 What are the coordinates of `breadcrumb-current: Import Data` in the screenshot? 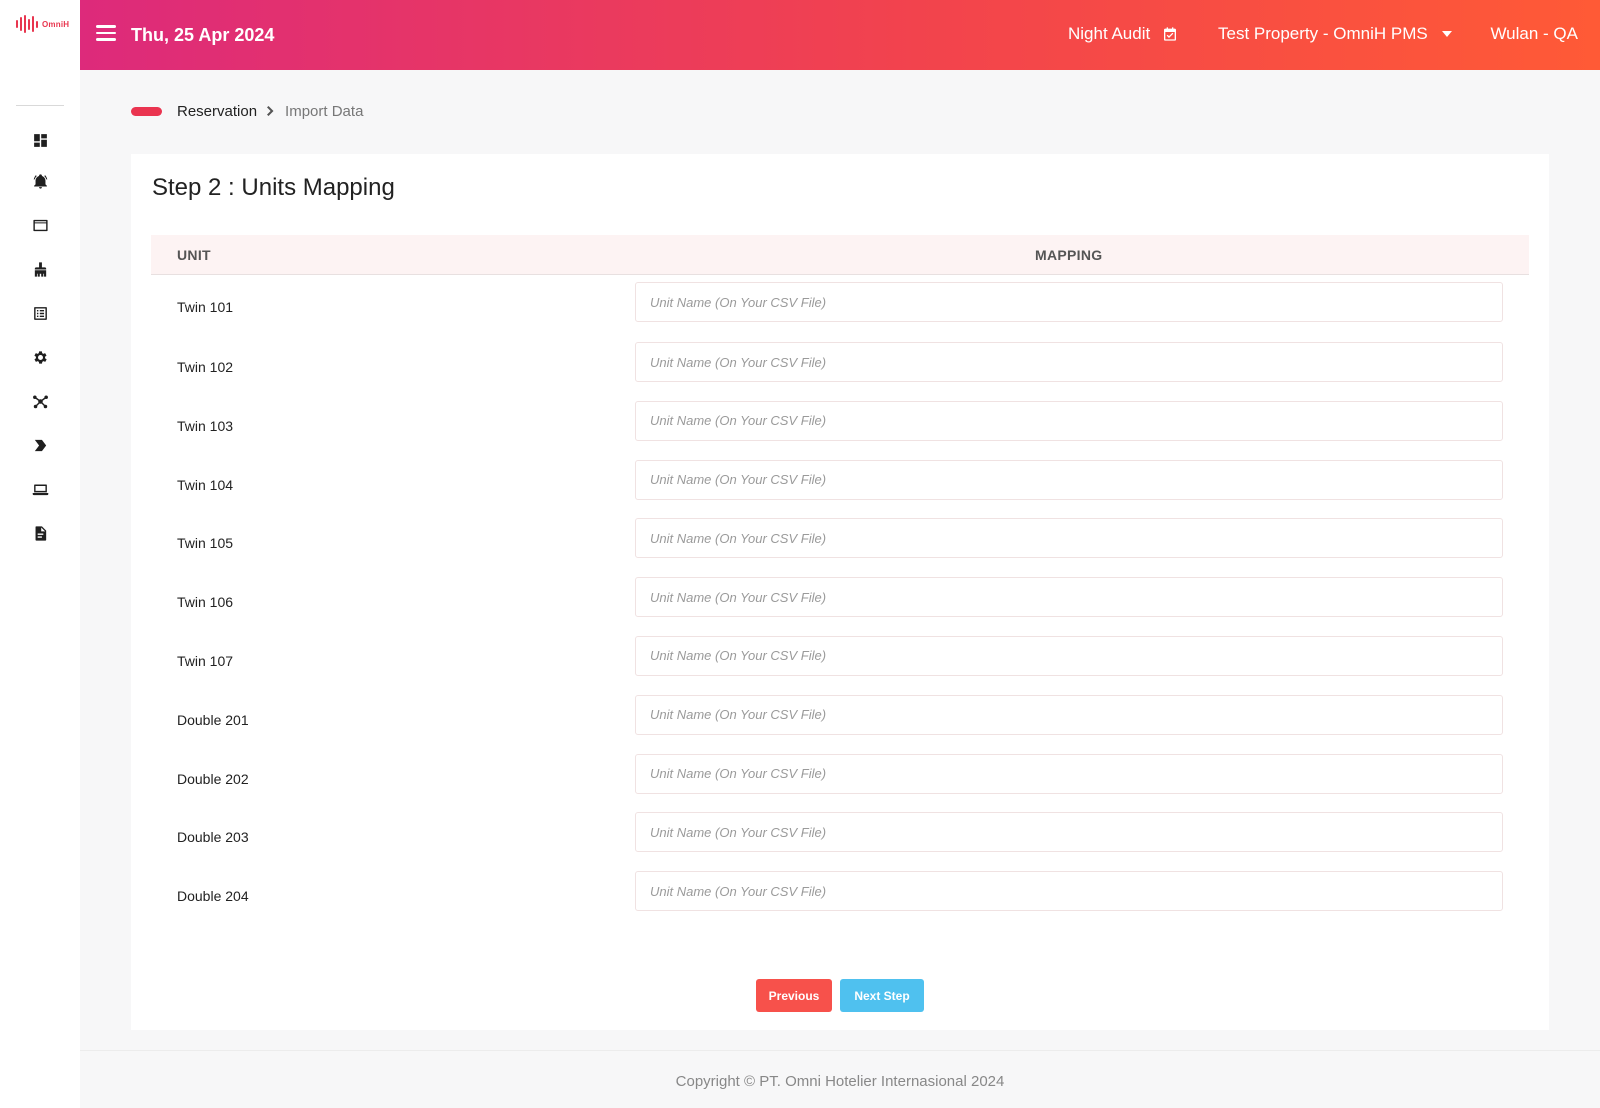 It's located at (324, 111).